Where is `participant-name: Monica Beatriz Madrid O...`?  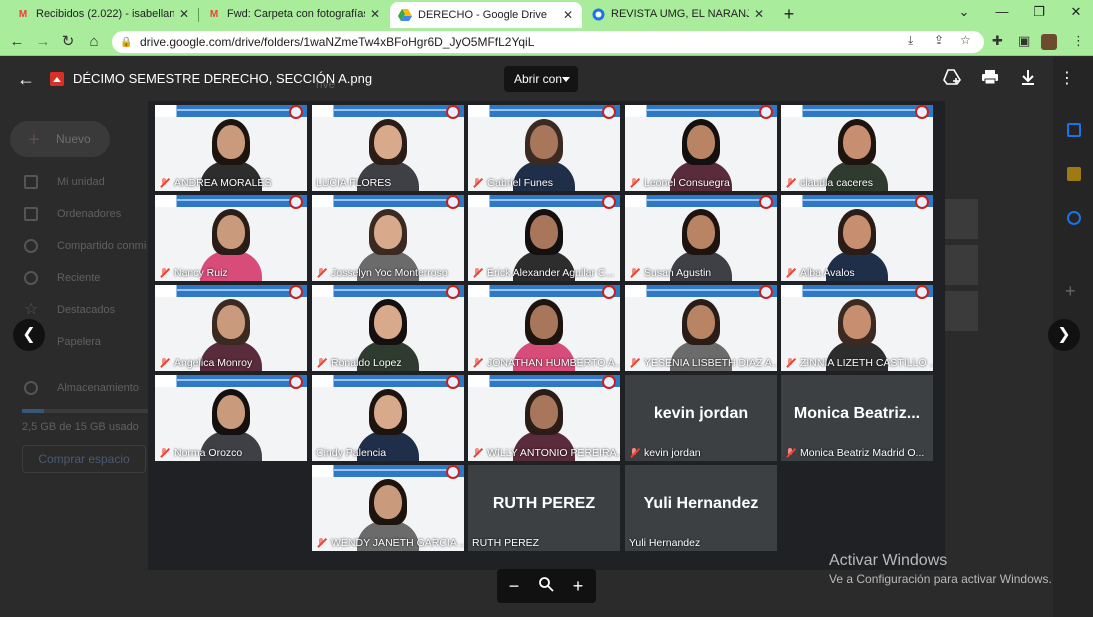 participant-name: Monica Beatriz Madrid O... is located at coordinates (862, 453).